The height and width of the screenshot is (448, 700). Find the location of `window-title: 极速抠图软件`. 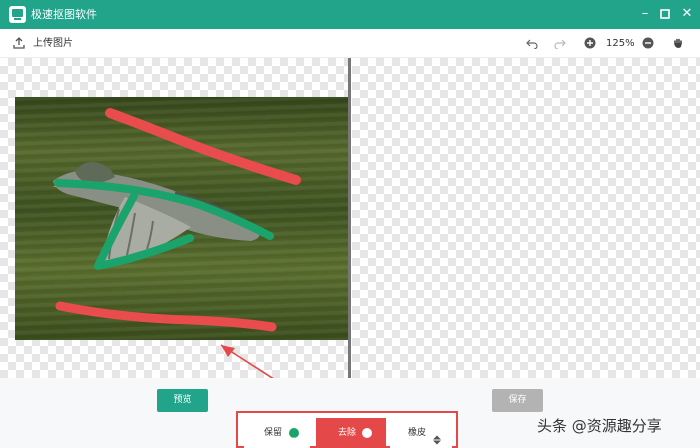

window-title: 极速抠图软件 is located at coordinates (64, 14).